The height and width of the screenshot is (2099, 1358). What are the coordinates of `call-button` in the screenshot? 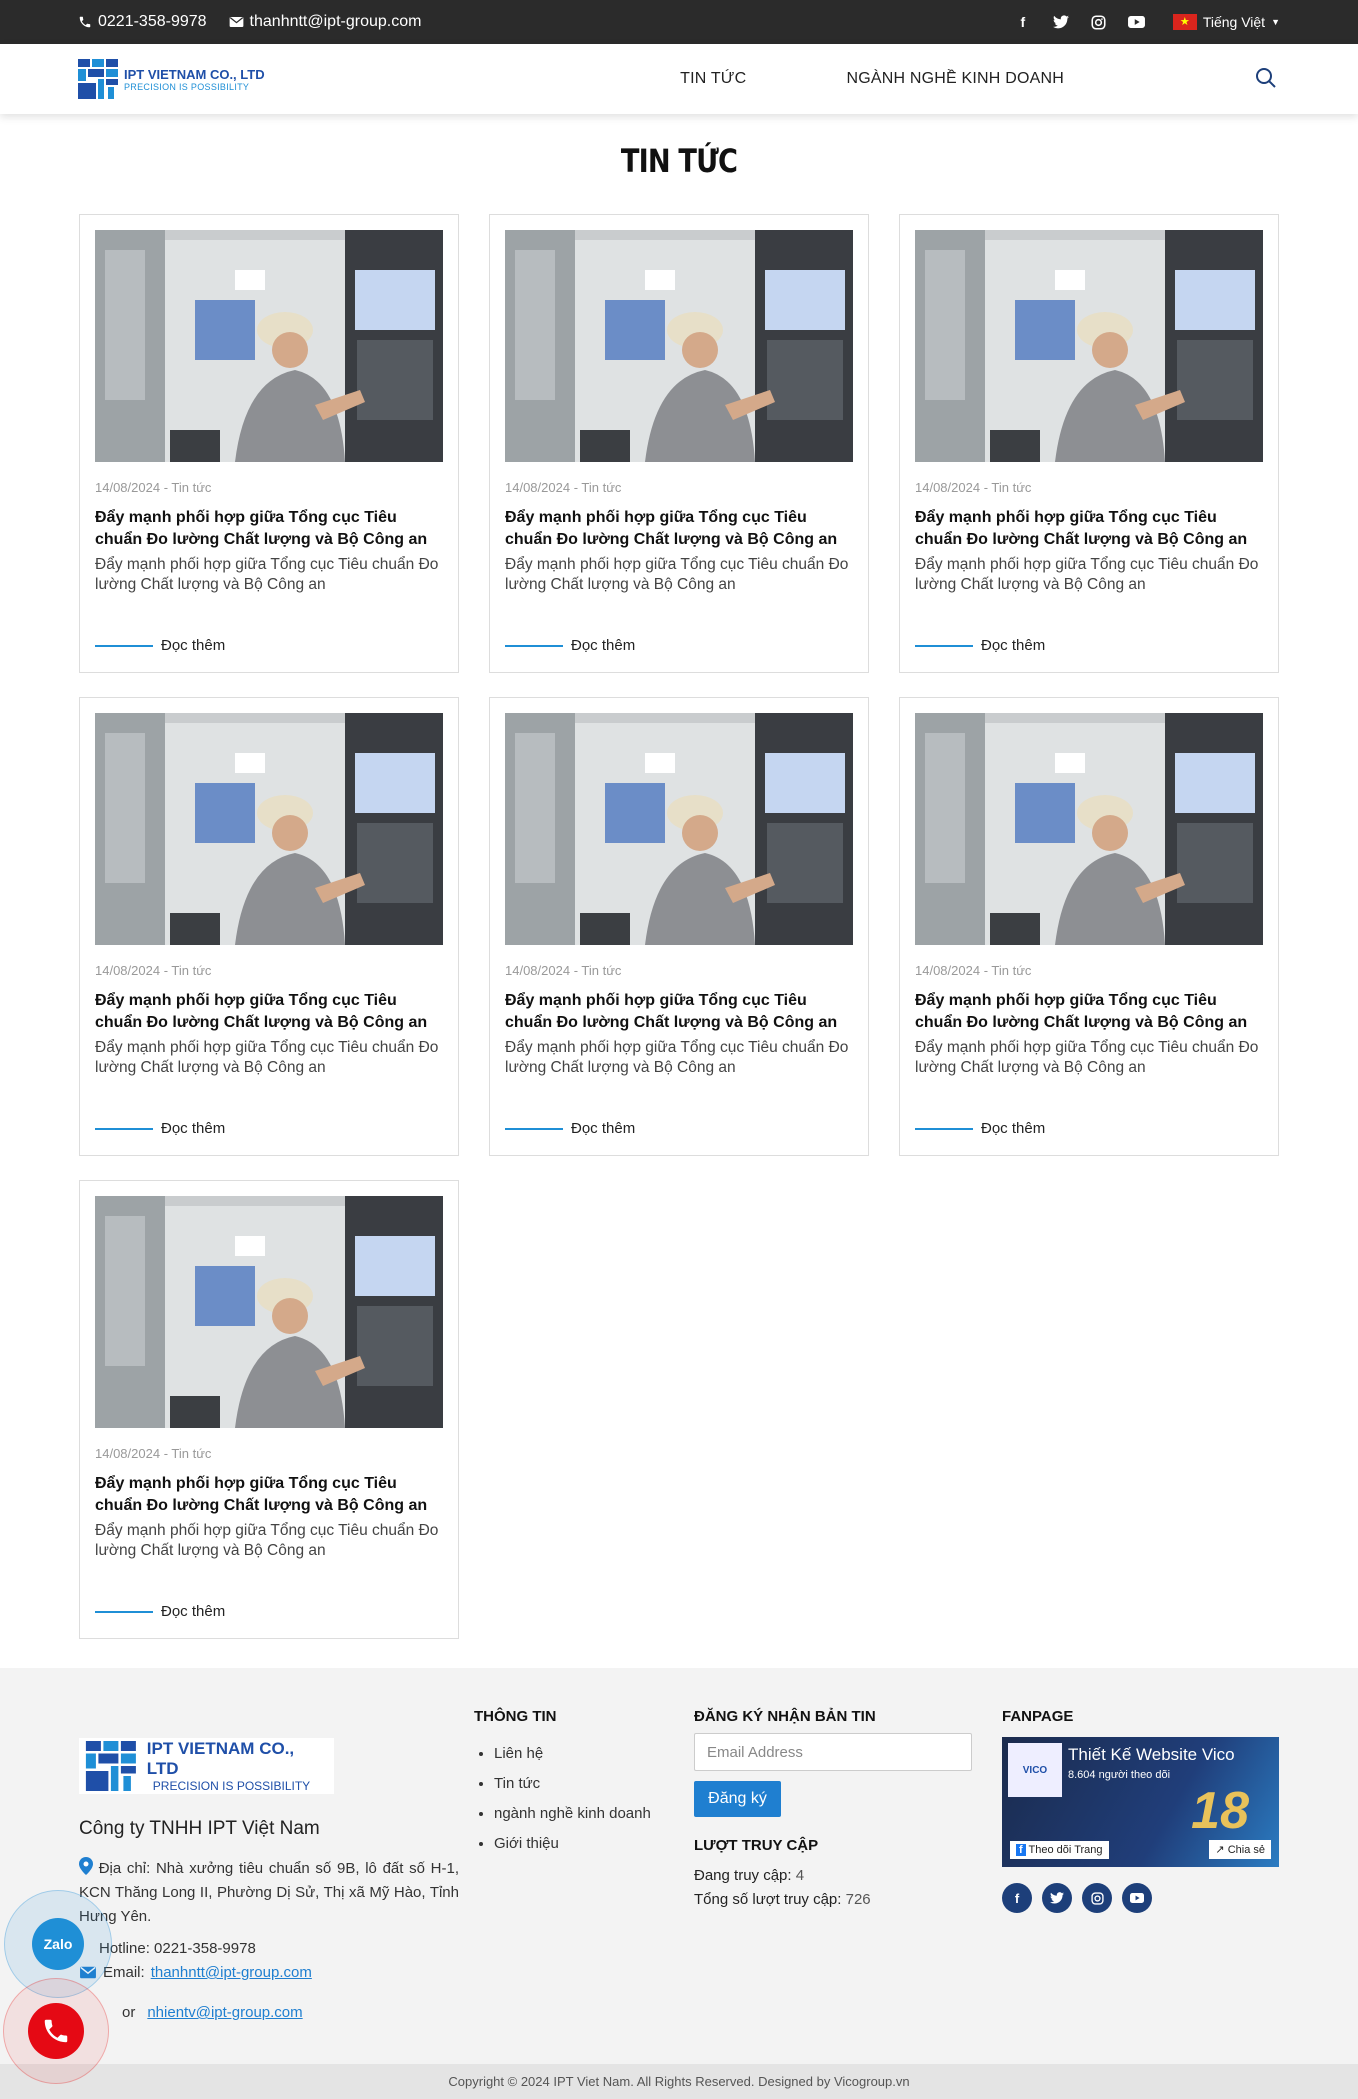 It's located at (56, 2031).